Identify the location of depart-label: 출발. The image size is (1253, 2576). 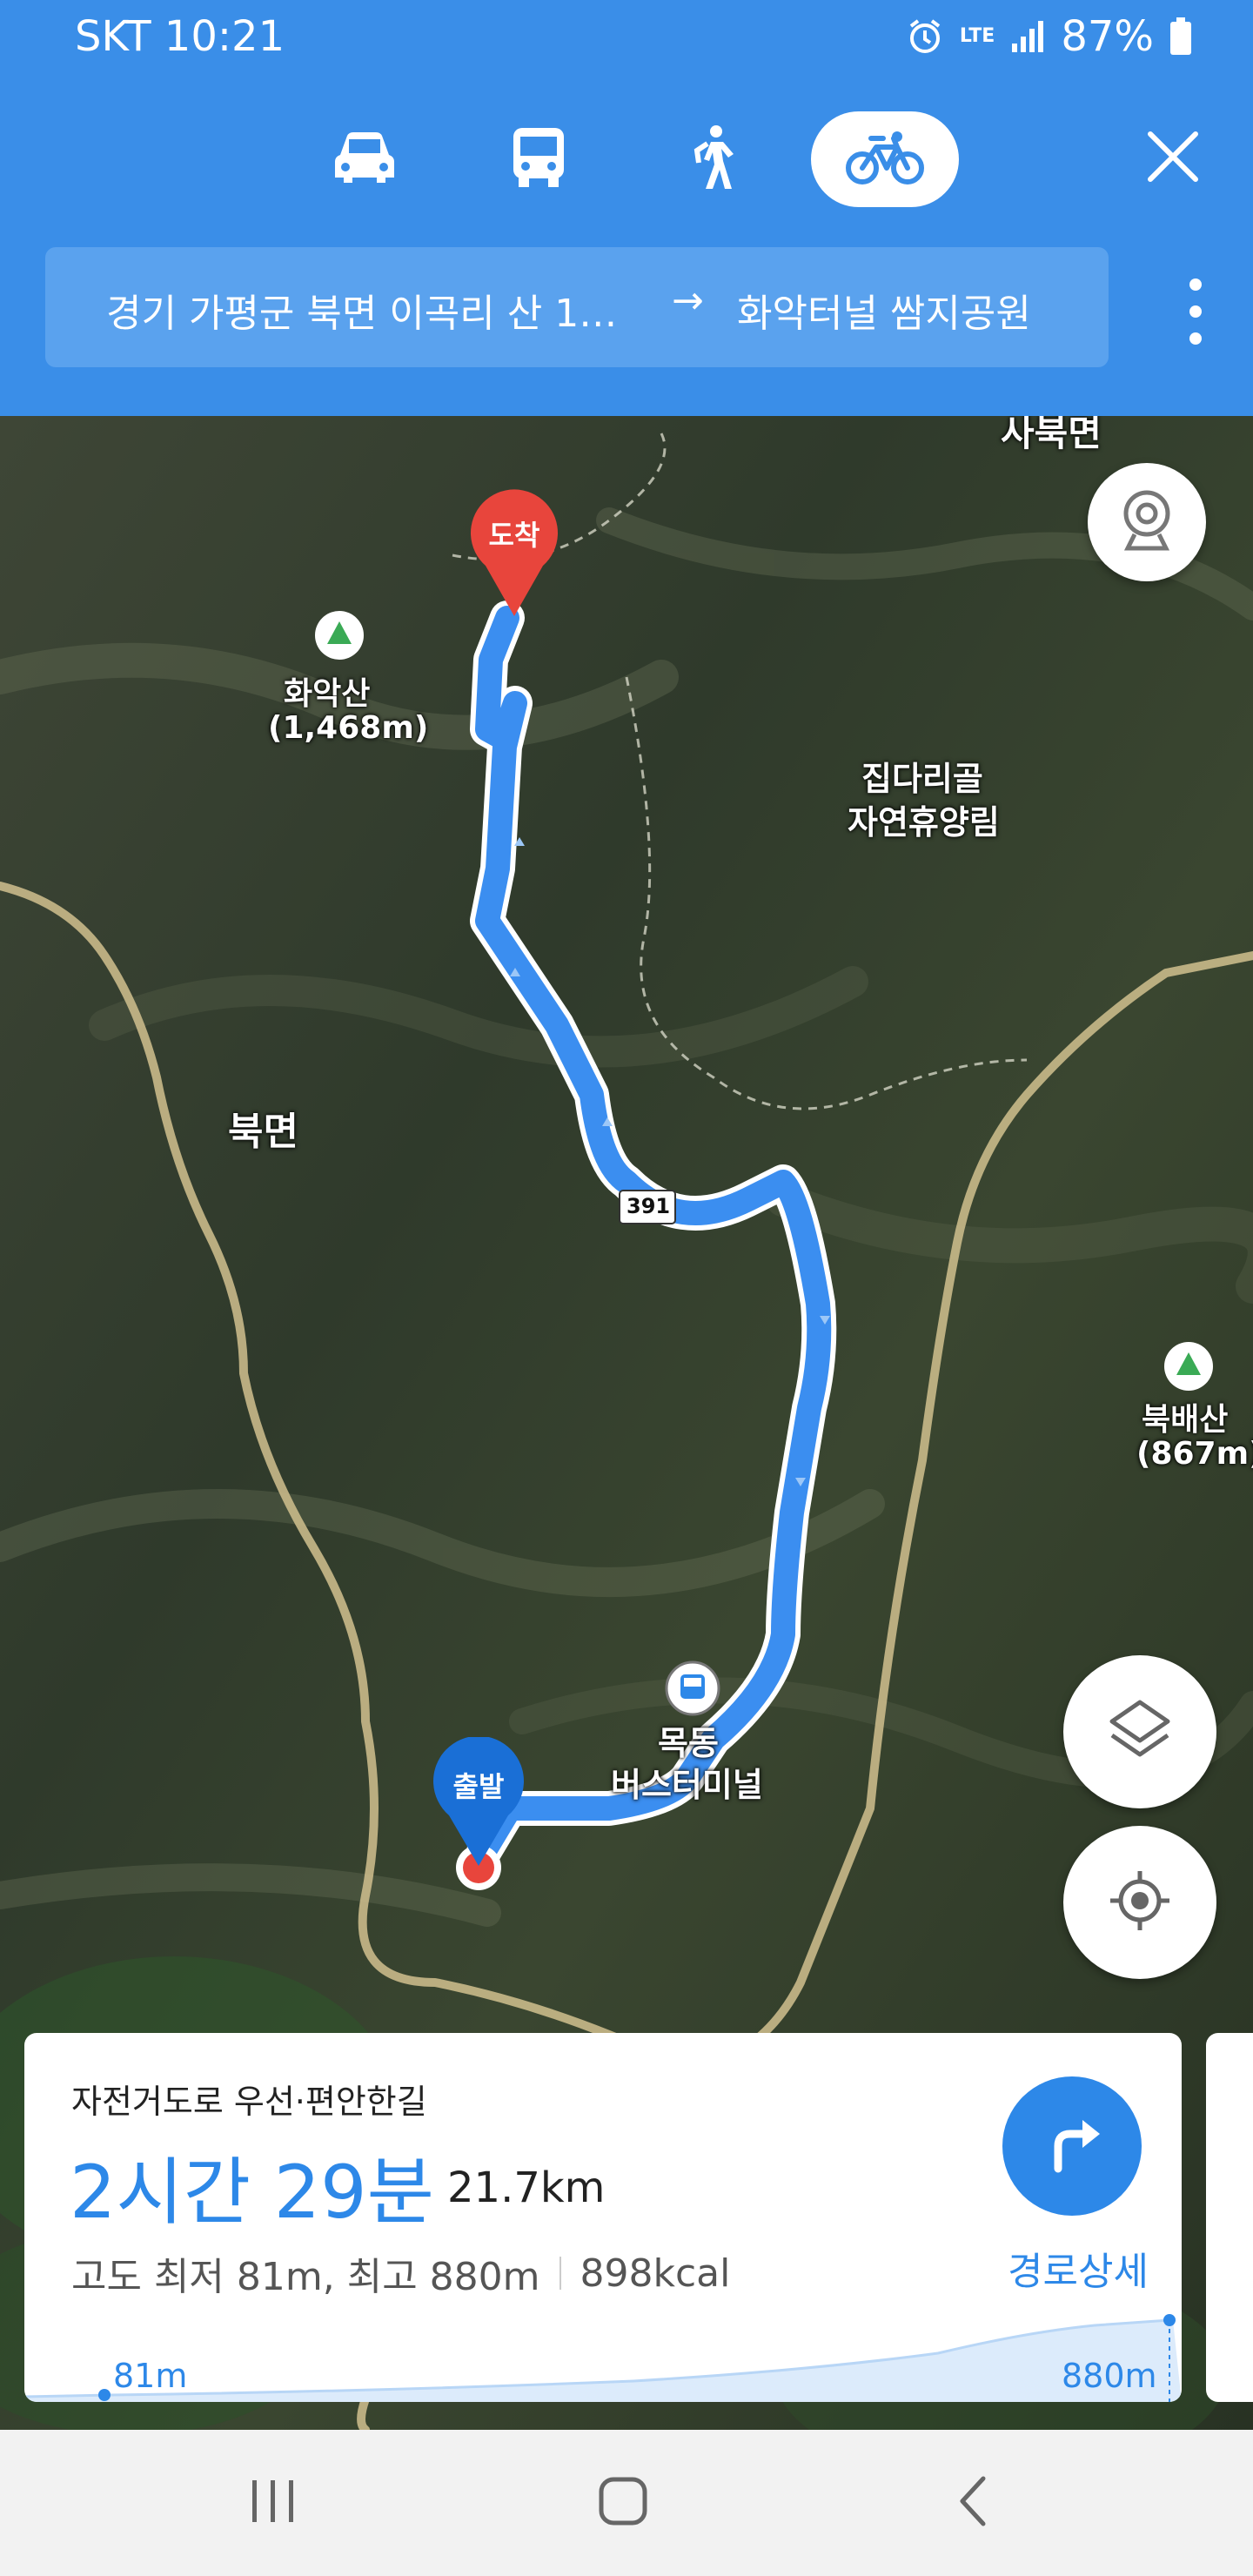
(478, 1787).